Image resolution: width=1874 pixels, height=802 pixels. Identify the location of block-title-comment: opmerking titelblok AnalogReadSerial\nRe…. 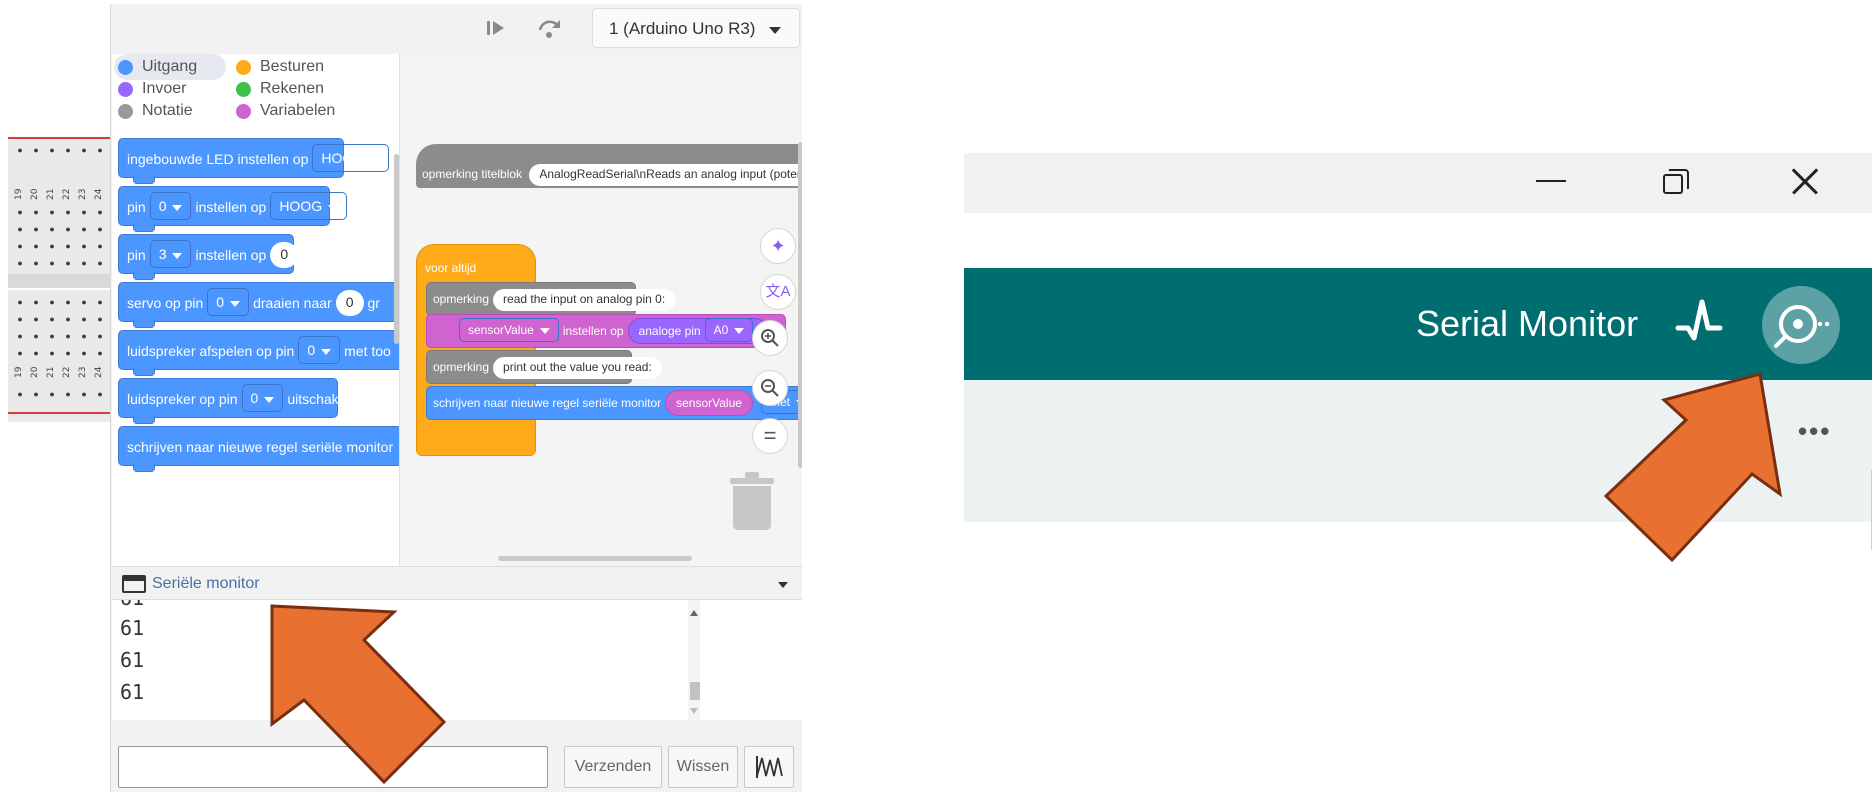
(609, 166).